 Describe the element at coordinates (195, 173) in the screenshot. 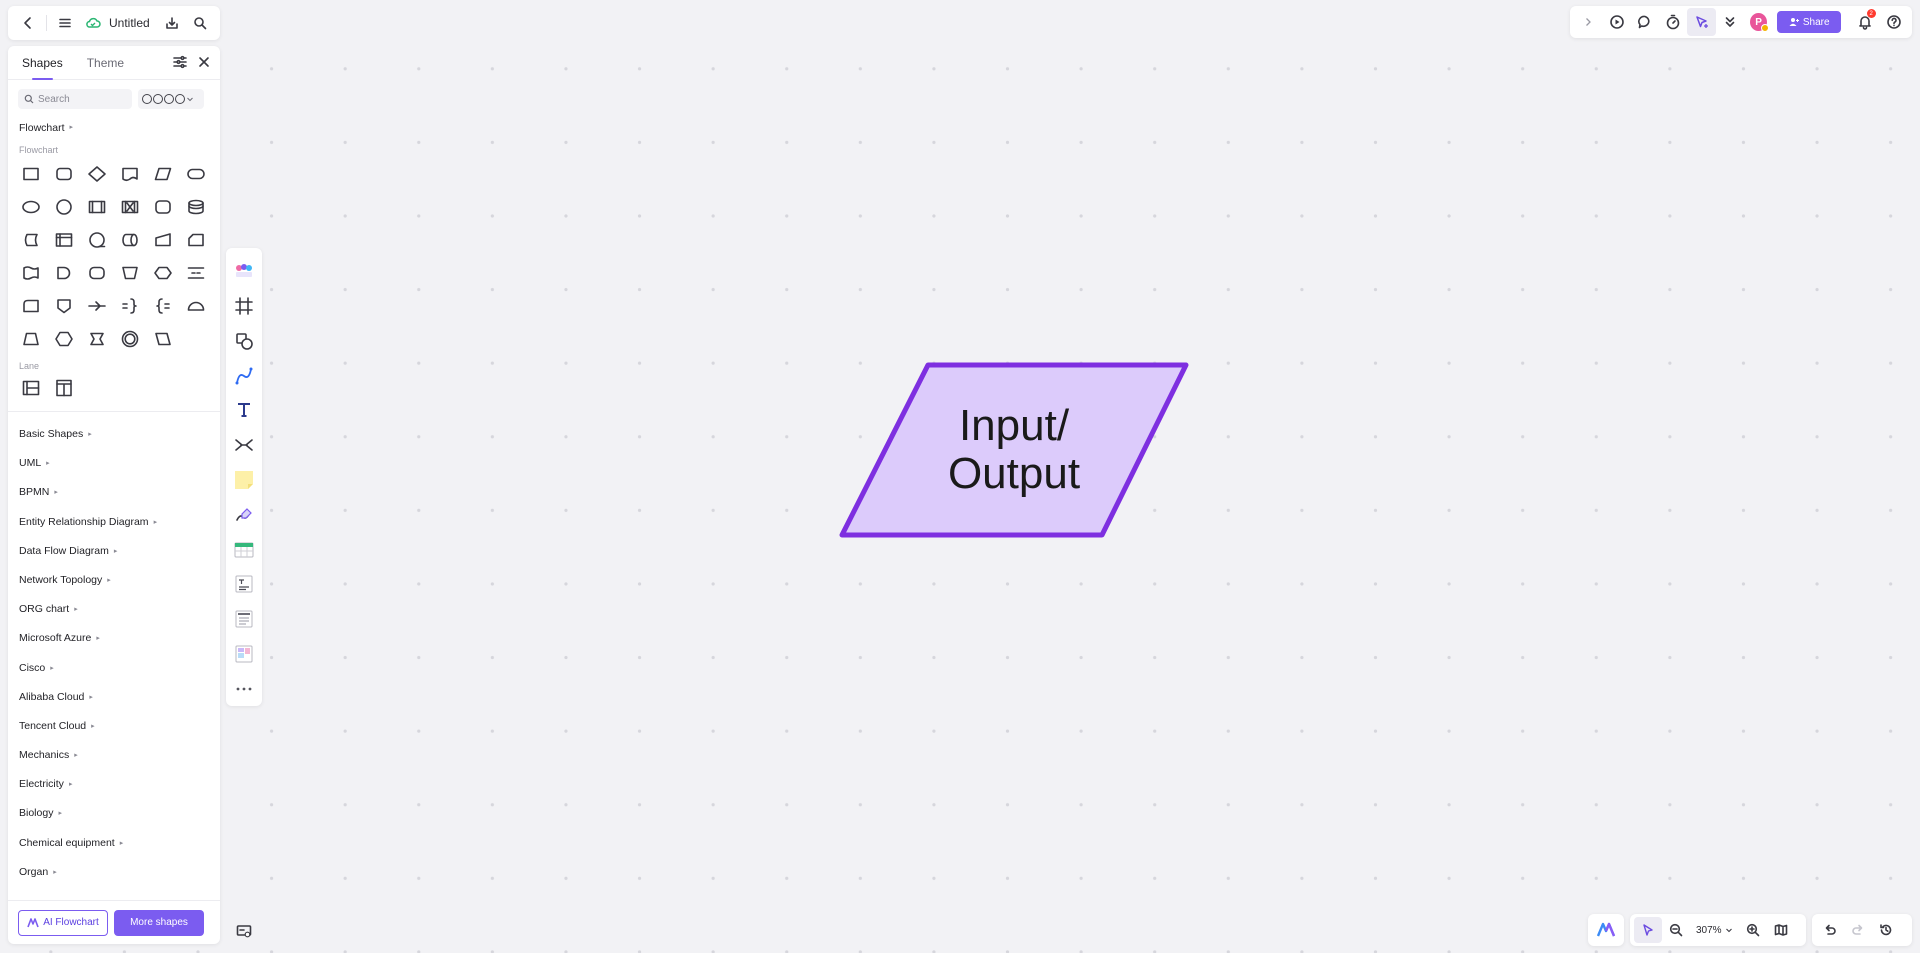

I see `terminator-shape` at that location.